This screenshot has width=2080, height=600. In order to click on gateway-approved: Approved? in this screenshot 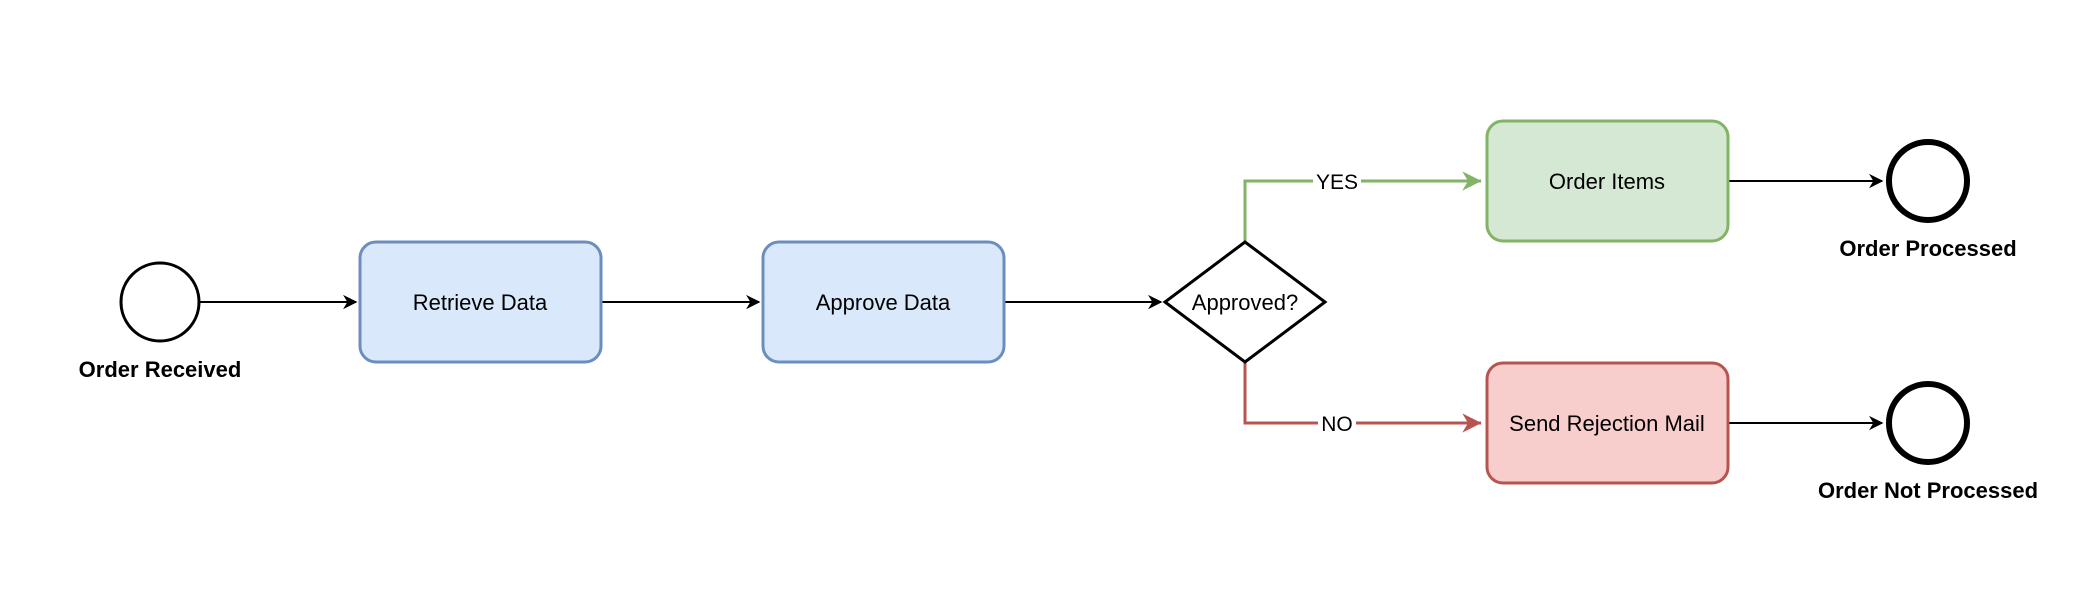, I will do `click(1245, 302)`.